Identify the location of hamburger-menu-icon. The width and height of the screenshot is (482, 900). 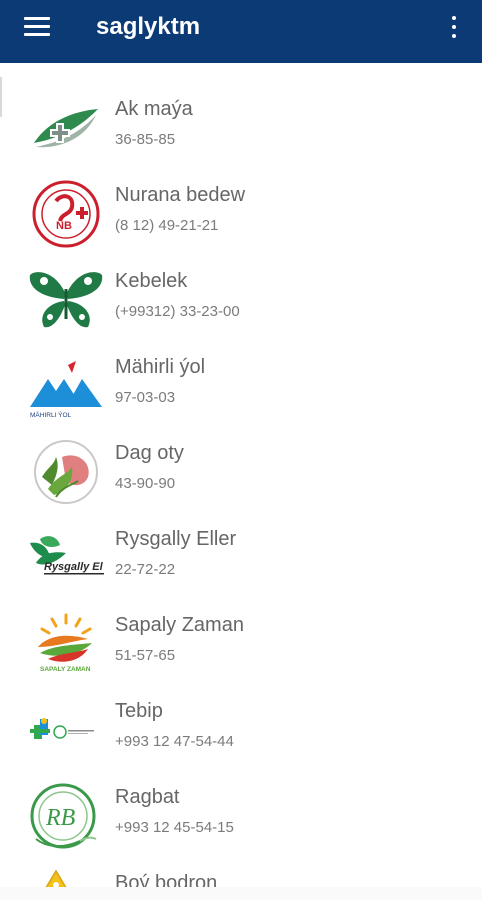
(38, 27).